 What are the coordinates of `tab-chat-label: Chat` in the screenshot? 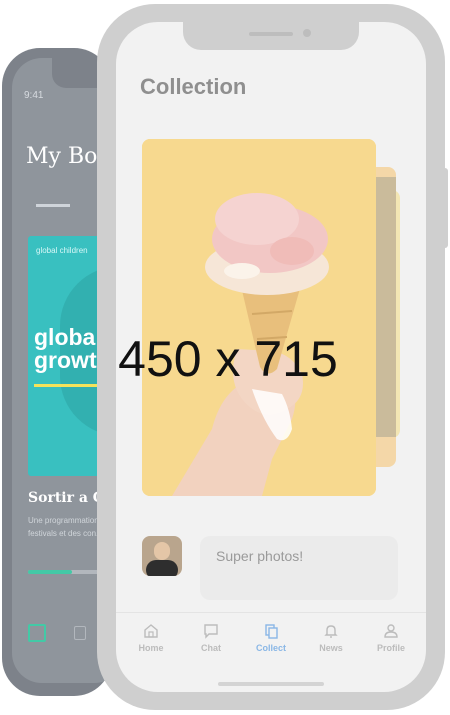 It's located at (211, 648).